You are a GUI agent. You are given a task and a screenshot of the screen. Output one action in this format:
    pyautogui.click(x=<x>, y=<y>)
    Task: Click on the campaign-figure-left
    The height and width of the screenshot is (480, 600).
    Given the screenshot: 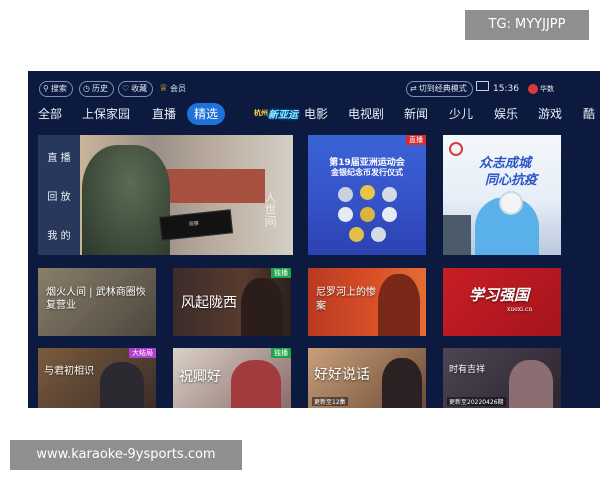 What is the action you would take?
    pyautogui.click(x=457, y=235)
    